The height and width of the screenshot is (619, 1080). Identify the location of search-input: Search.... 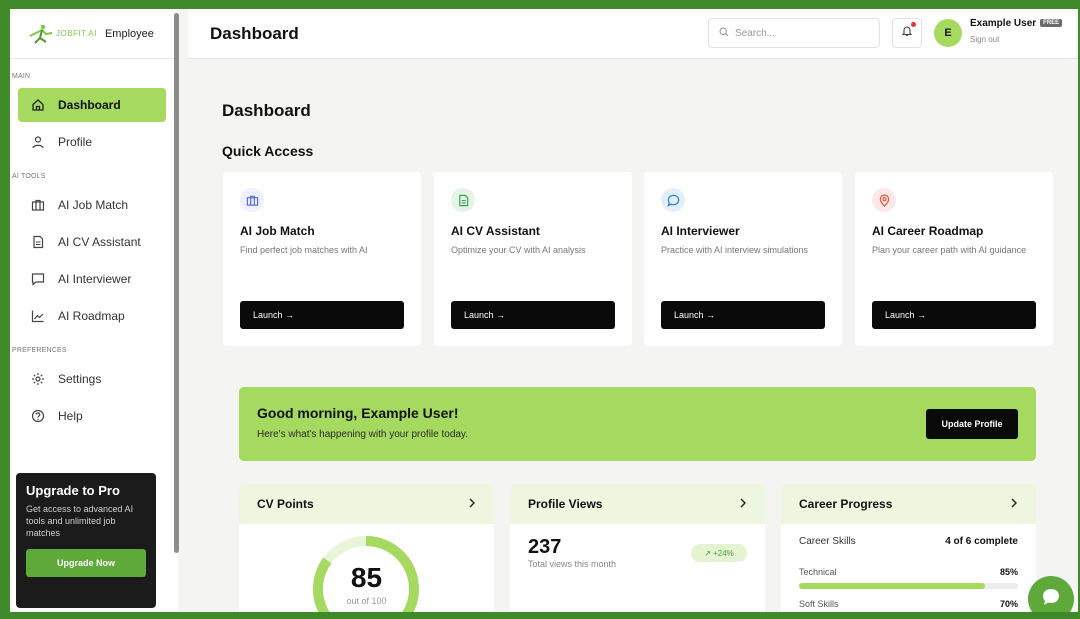
(794, 33).